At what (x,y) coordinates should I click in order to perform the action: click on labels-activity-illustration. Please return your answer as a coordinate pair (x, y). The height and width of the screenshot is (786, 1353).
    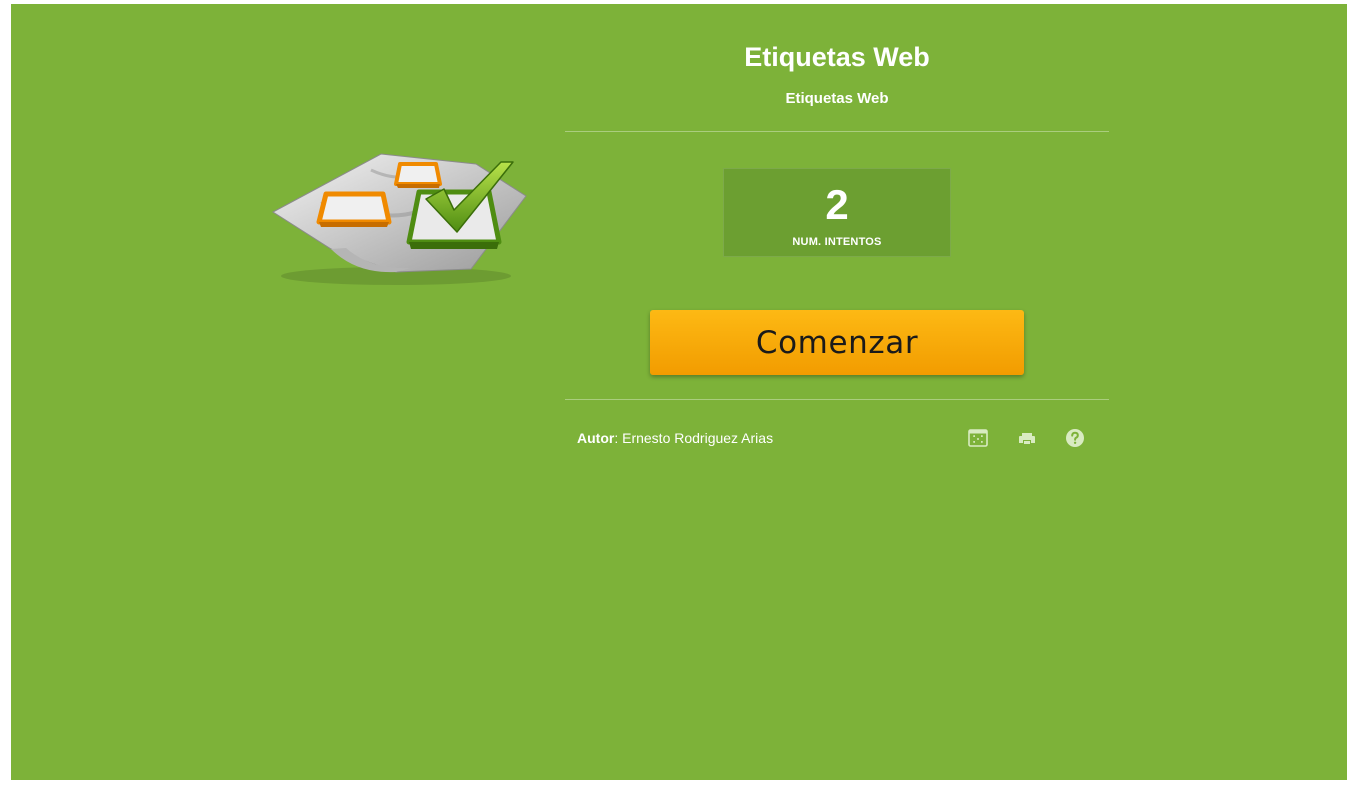
    Looking at the image, I should click on (399, 219).